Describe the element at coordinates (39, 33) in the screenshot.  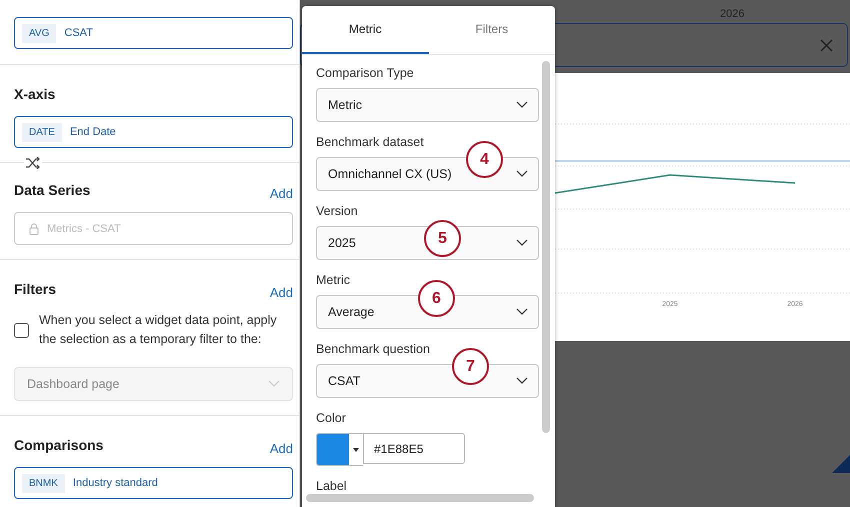
I see `tag-label: AVG` at that location.